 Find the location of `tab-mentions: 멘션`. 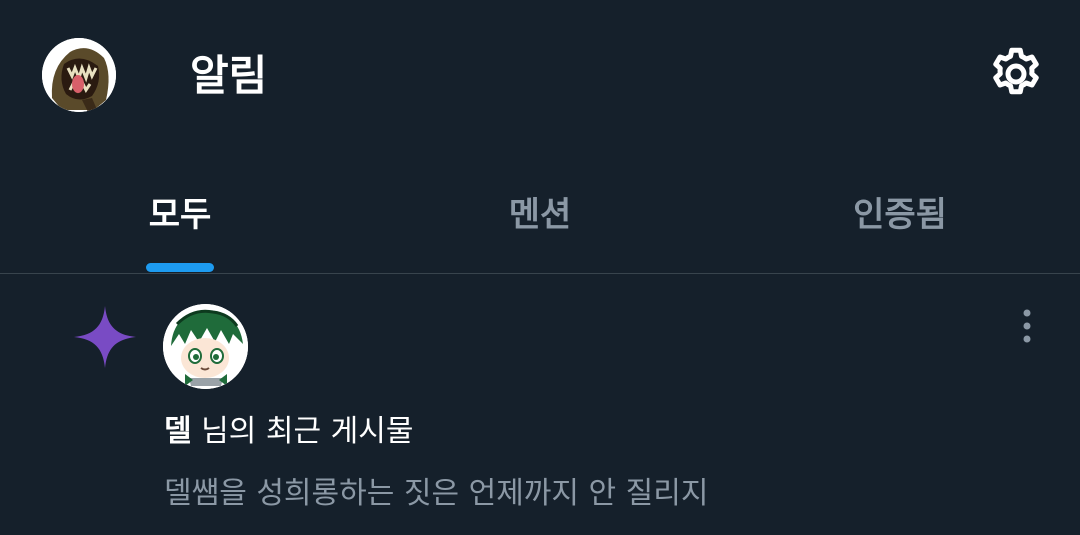

tab-mentions: 멘션 is located at coordinates (540, 220).